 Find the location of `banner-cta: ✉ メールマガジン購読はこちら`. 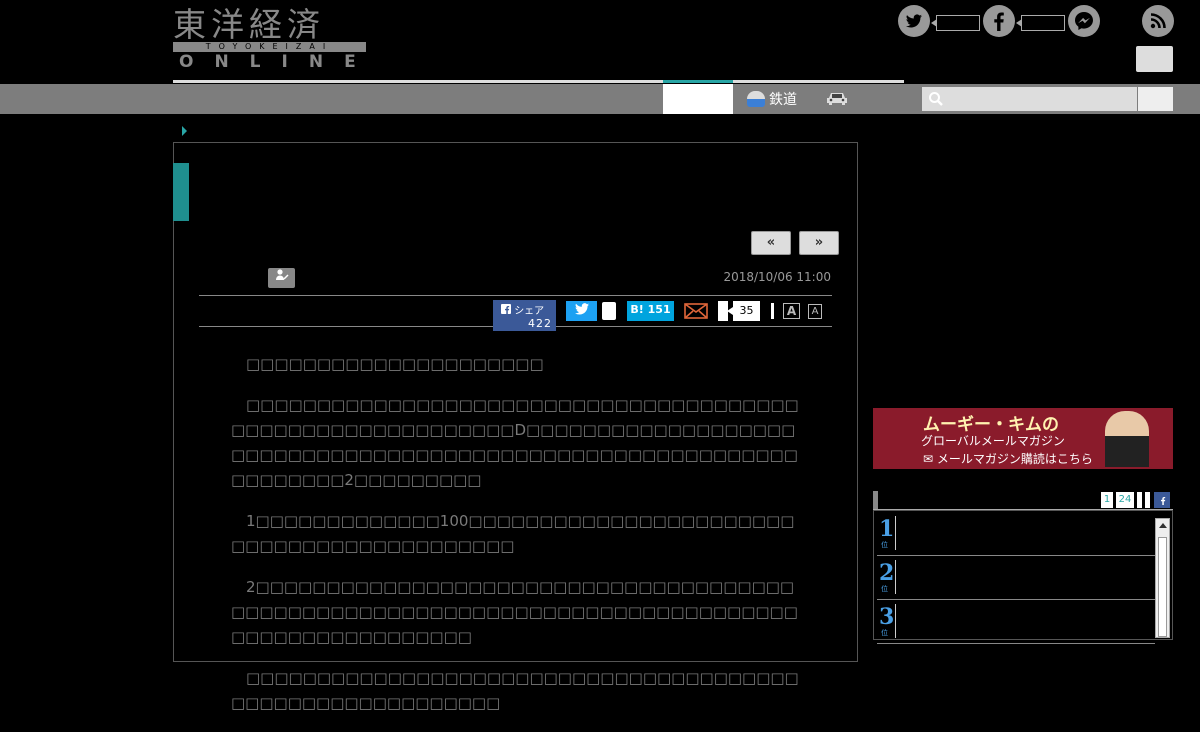

banner-cta: ✉ メールマガジン購読はこちら is located at coordinates (1008, 459).